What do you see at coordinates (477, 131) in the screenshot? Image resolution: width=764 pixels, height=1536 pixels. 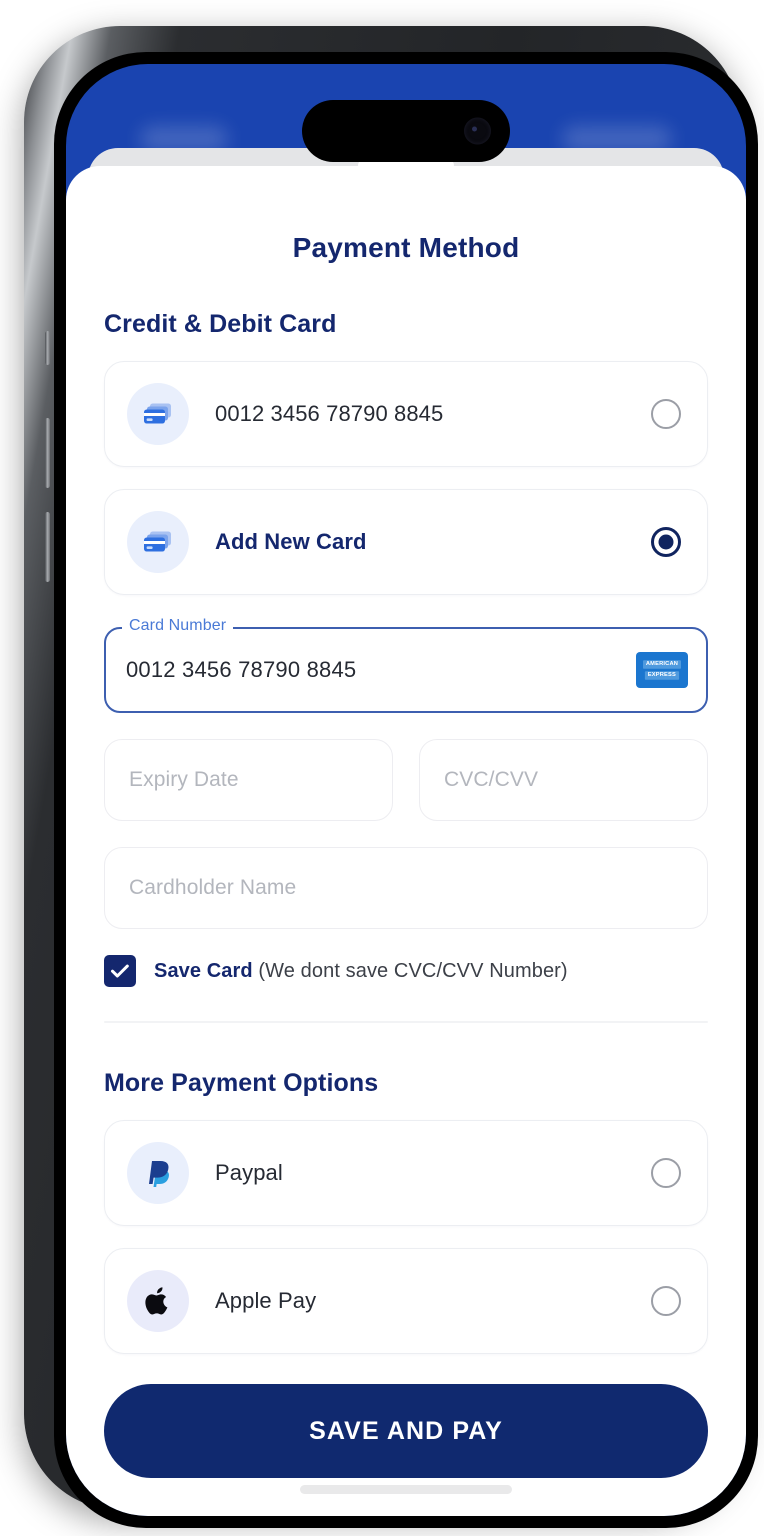 I see `front-camera-icon` at bounding box center [477, 131].